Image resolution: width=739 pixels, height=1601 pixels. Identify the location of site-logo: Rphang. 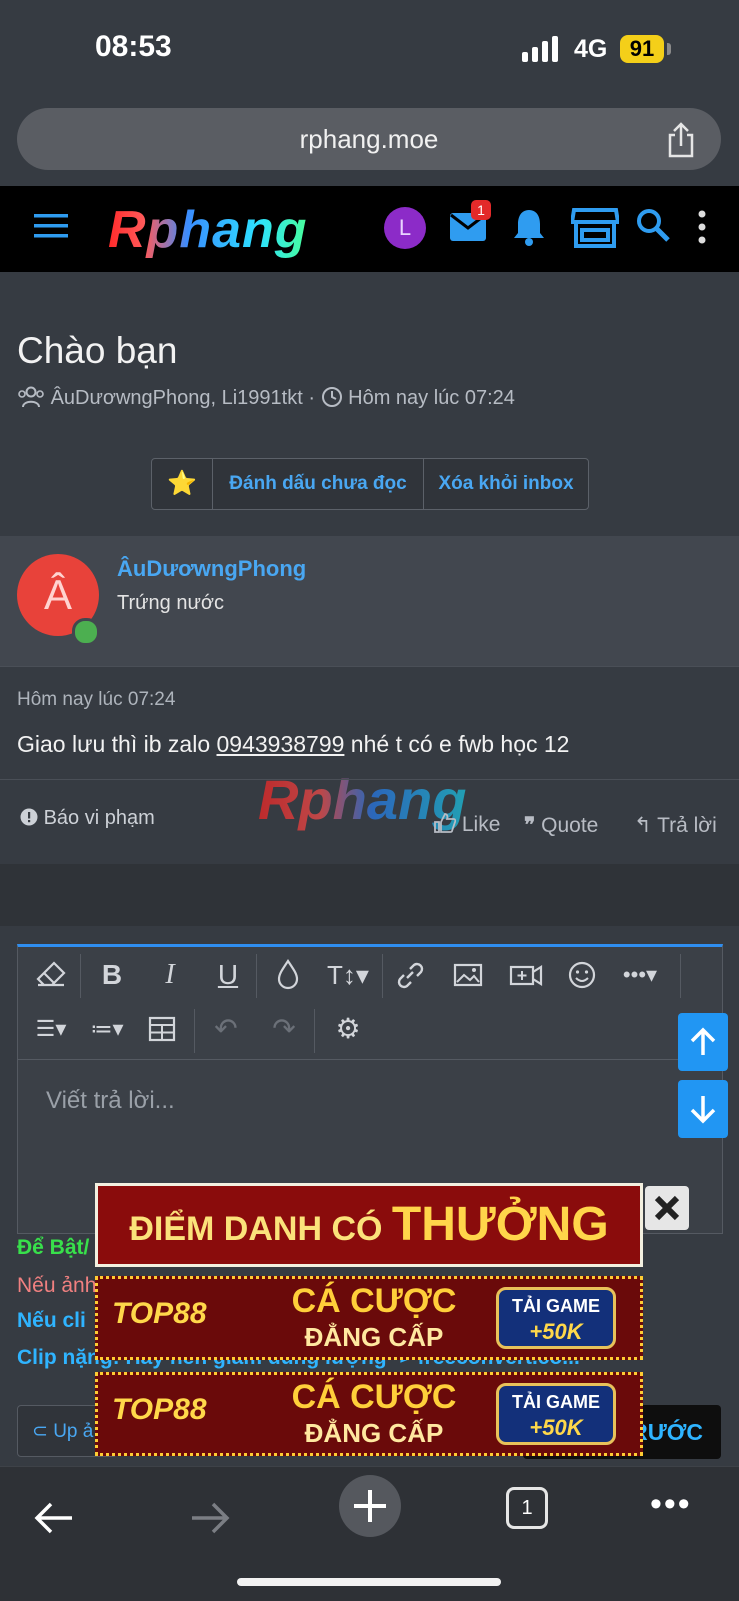
(208, 230).